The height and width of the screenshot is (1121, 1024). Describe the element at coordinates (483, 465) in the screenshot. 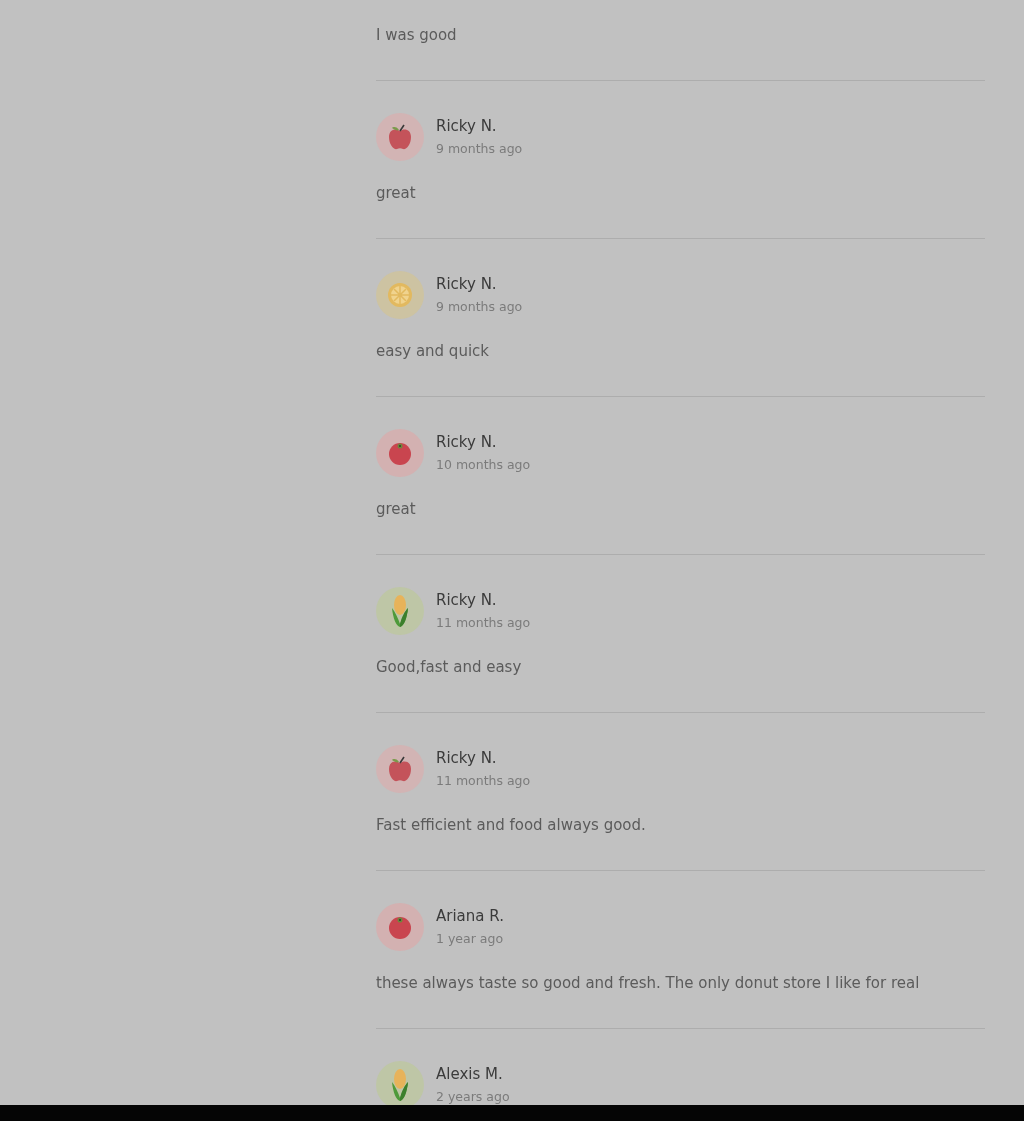

I see `review-date: 10 months ago` at that location.